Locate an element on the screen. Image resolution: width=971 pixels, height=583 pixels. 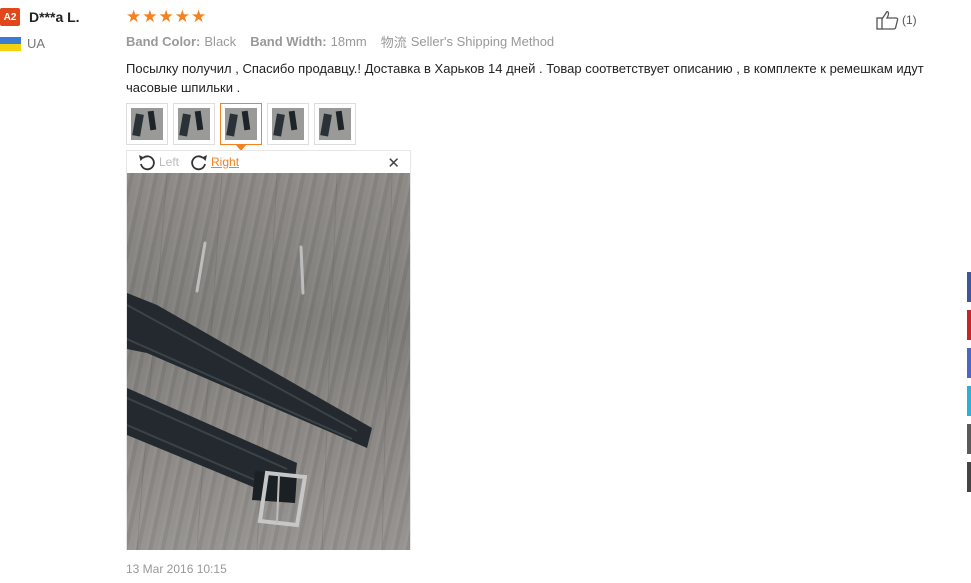
shipping-method: Seller's Shipping Method is located at coordinates (482, 41).